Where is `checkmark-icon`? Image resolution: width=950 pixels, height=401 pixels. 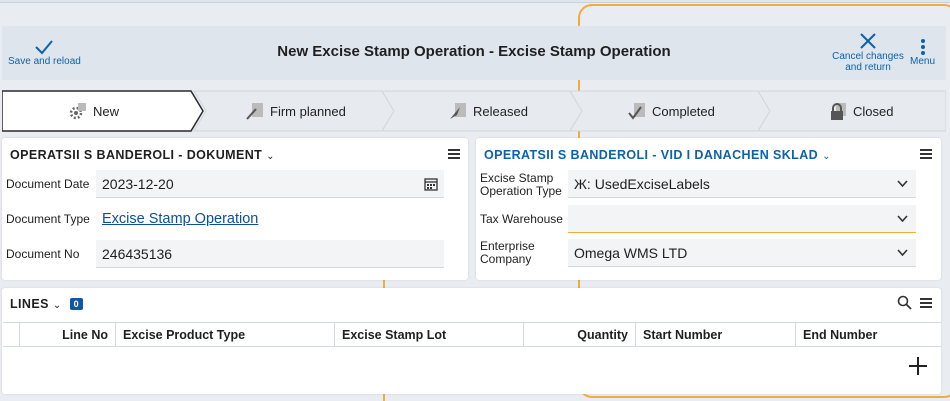
checkmark-icon is located at coordinates (44, 47).